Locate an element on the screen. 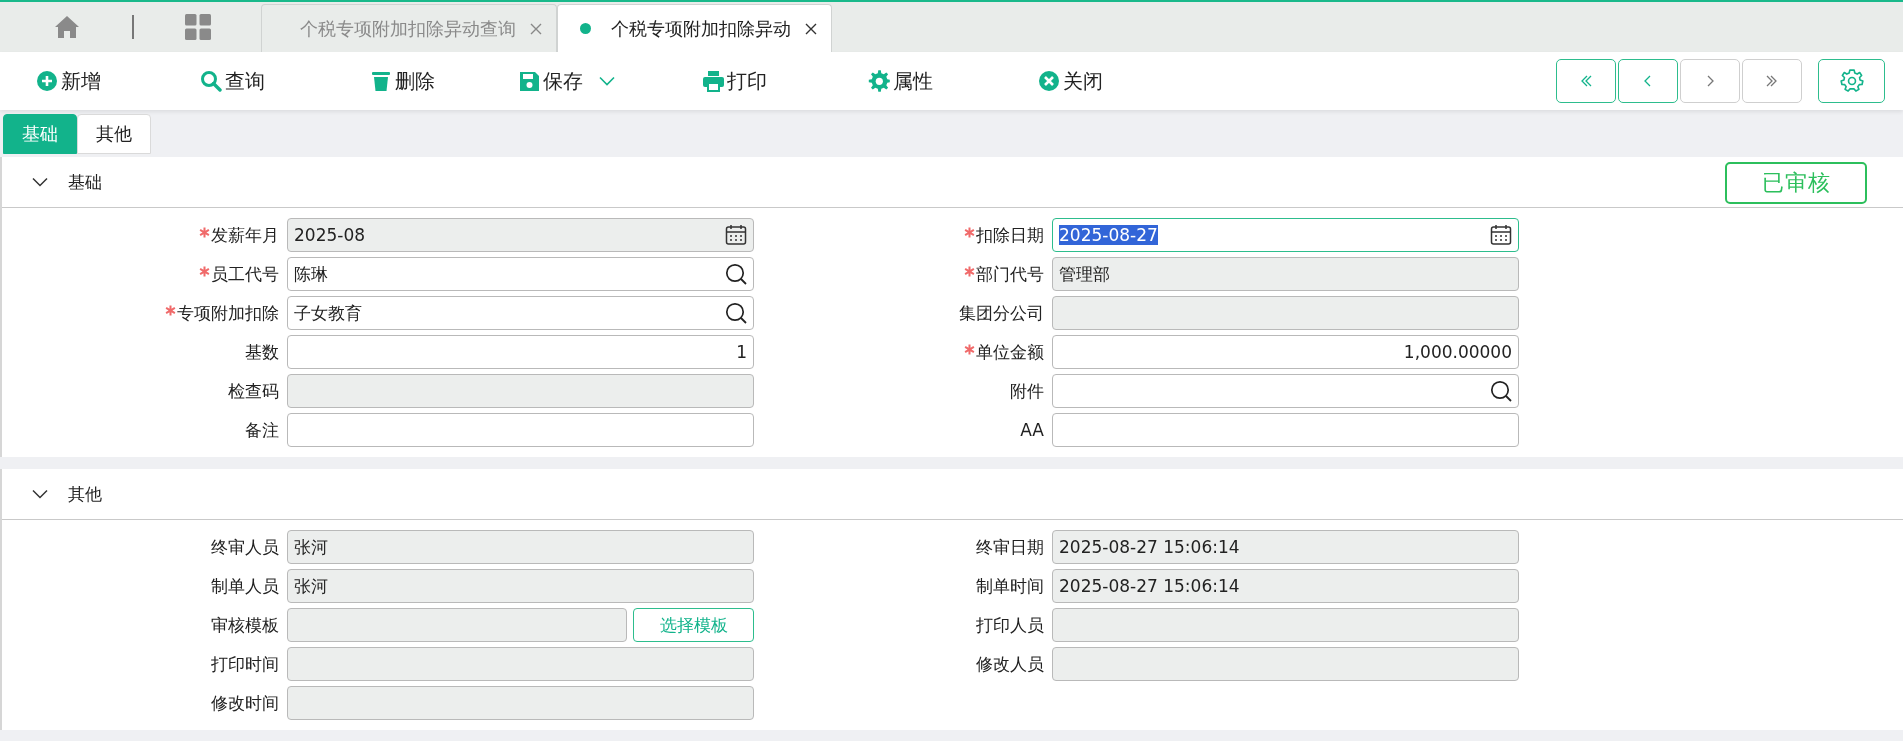 The image size is (1903, 741). section-title: 基础 is located at coordinates (85, 182).